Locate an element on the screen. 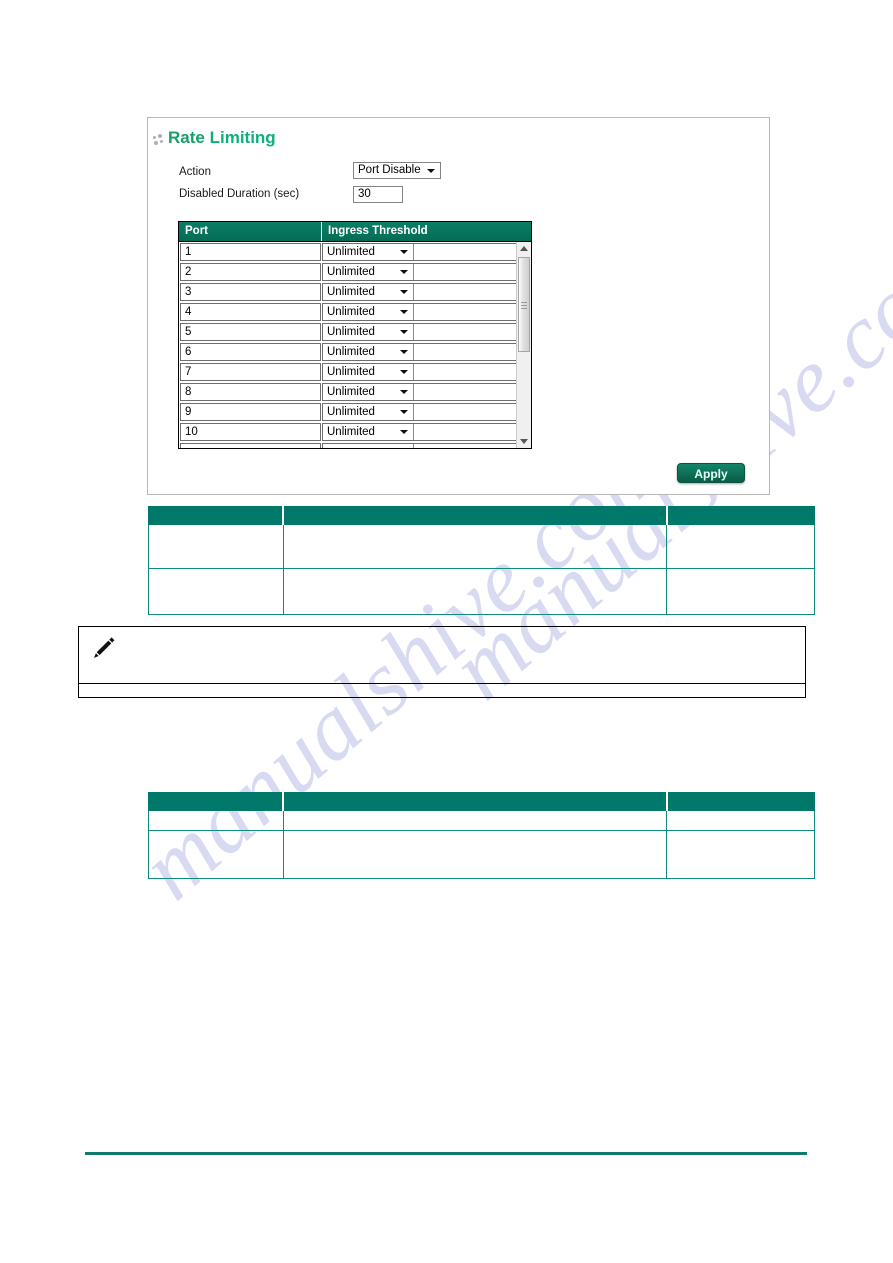 The height and width of the screenshot is (1263, 893). table-row: 5 Unlimited is located at coordinates (355, 332).